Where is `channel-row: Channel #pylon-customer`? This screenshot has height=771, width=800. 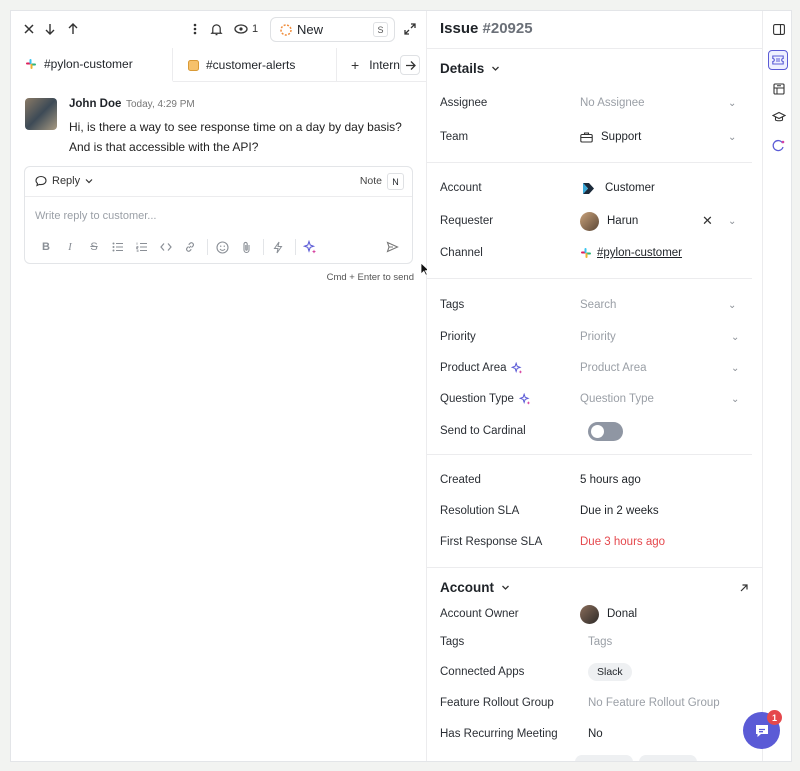 channel-row: Channel #pylon-customer is located at coordinates (601, 253).